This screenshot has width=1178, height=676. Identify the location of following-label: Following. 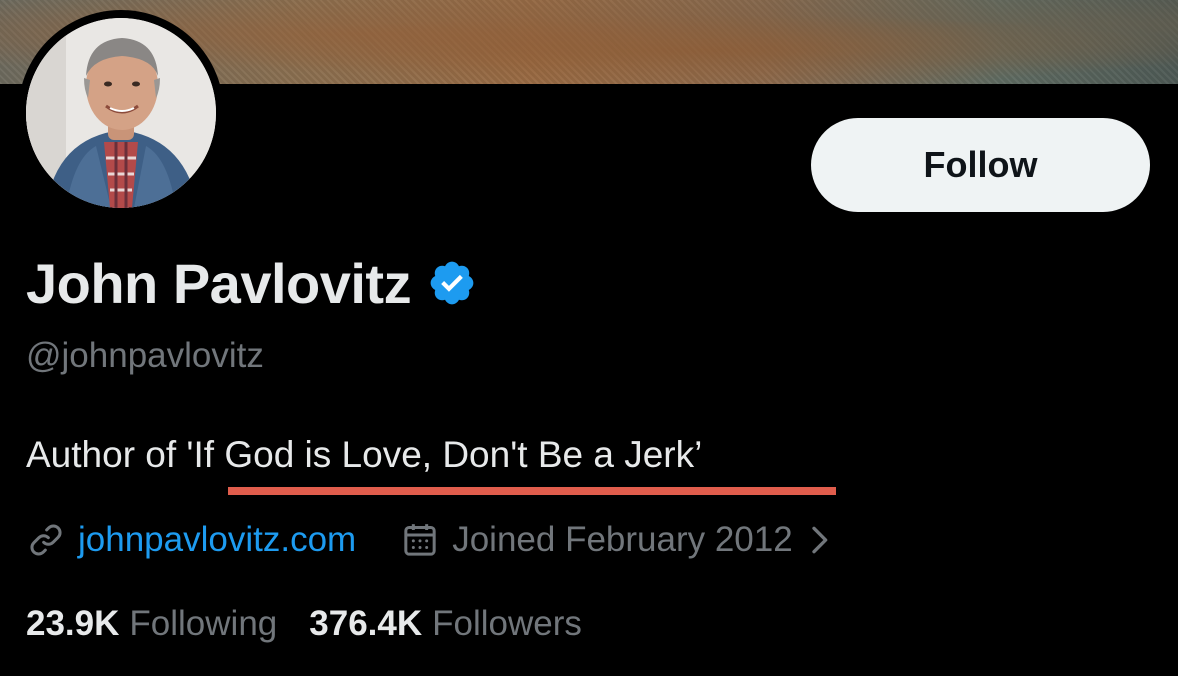
(203, 623).